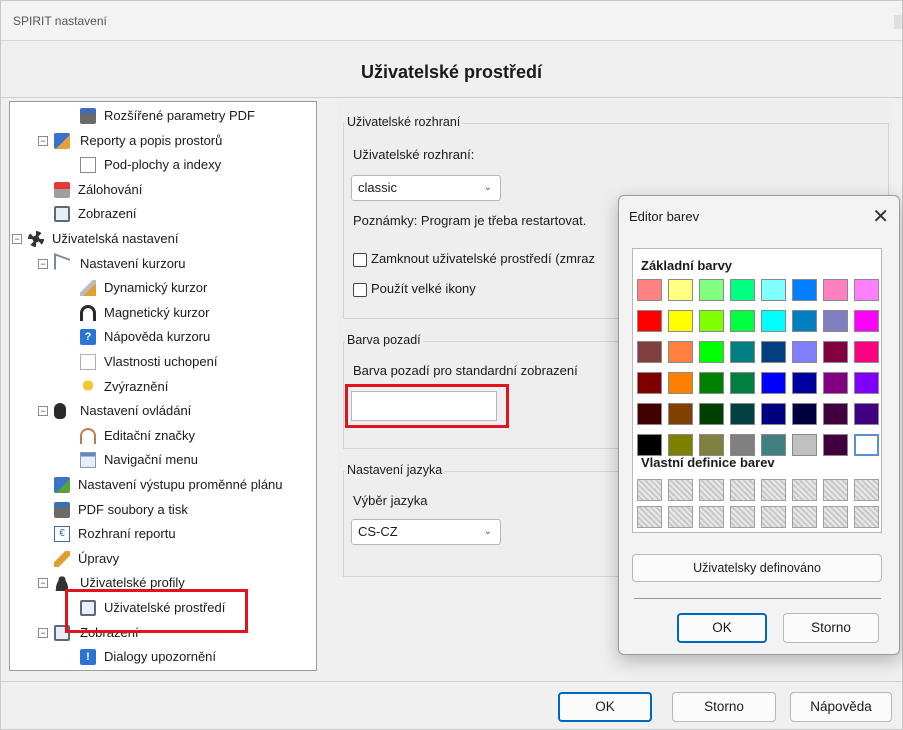 Image resolution: width=903 pixels, height=730 pixels. I want to click on big-icons-checkbox, so click(360, 290).